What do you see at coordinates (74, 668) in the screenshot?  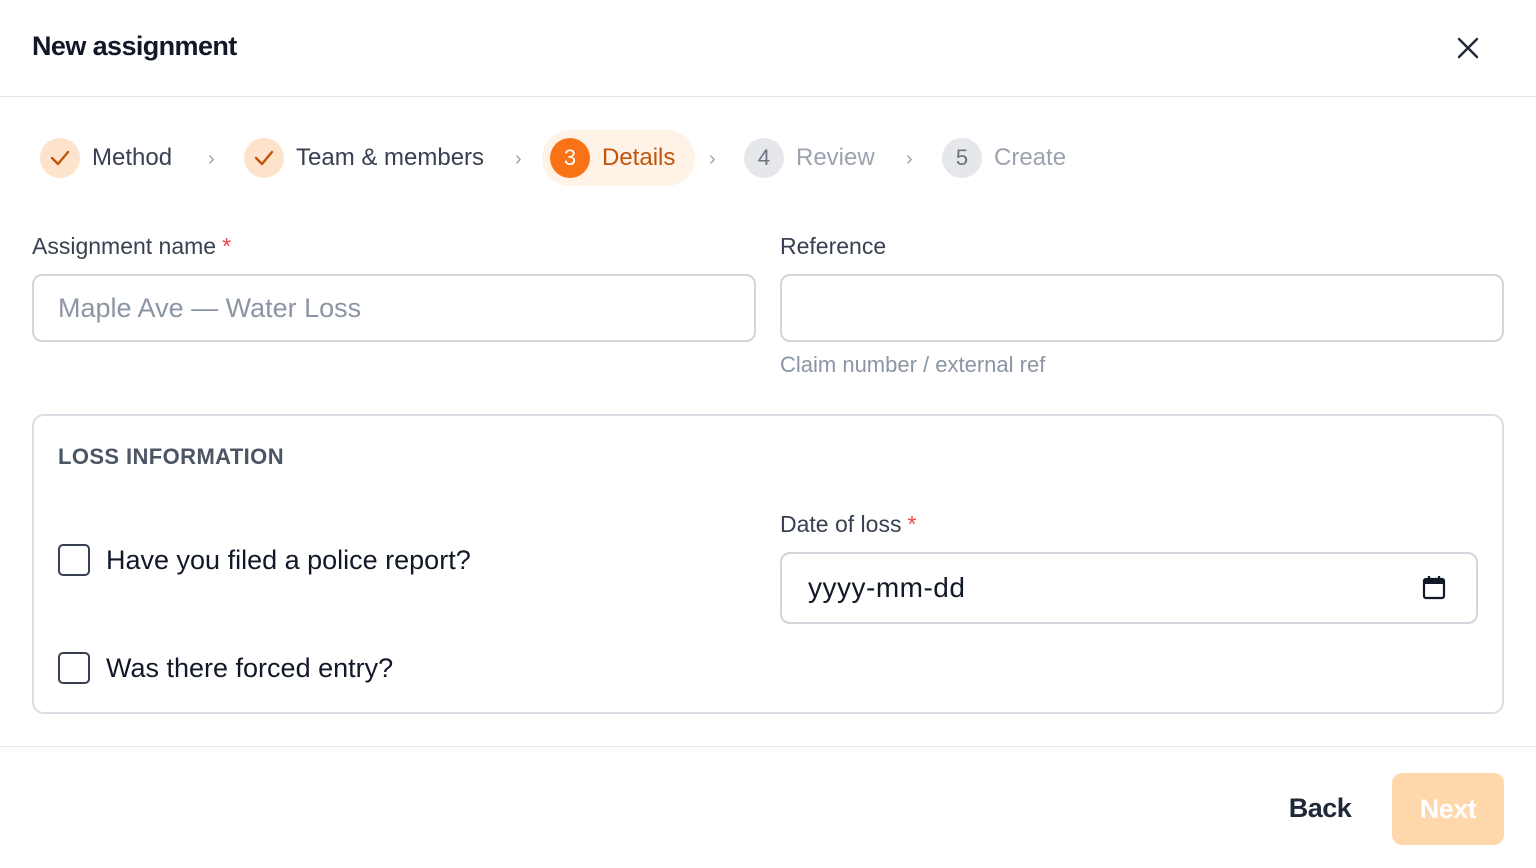 I see `forced-entry-checkbox` at bounding box center [74, 668].